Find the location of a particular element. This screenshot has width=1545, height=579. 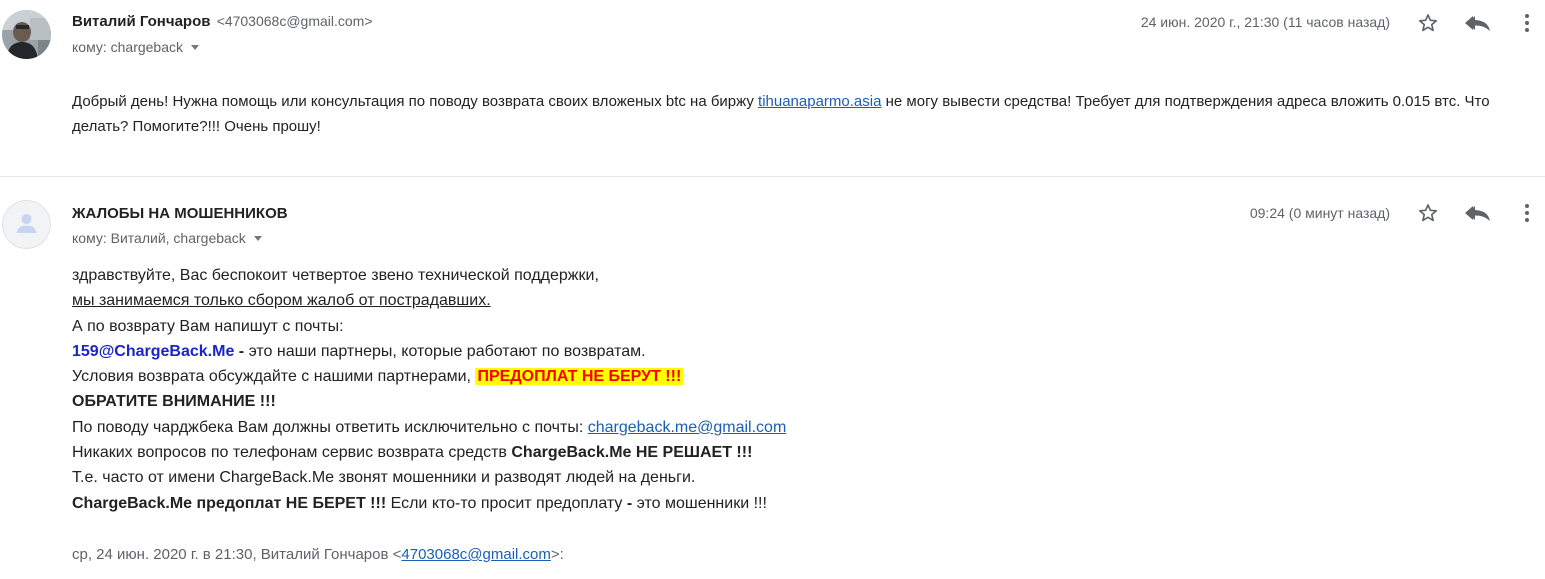

sender-line: ЖАЛОБЫ НА МОШЕННИКОВ is located at coordinates (180, 213).